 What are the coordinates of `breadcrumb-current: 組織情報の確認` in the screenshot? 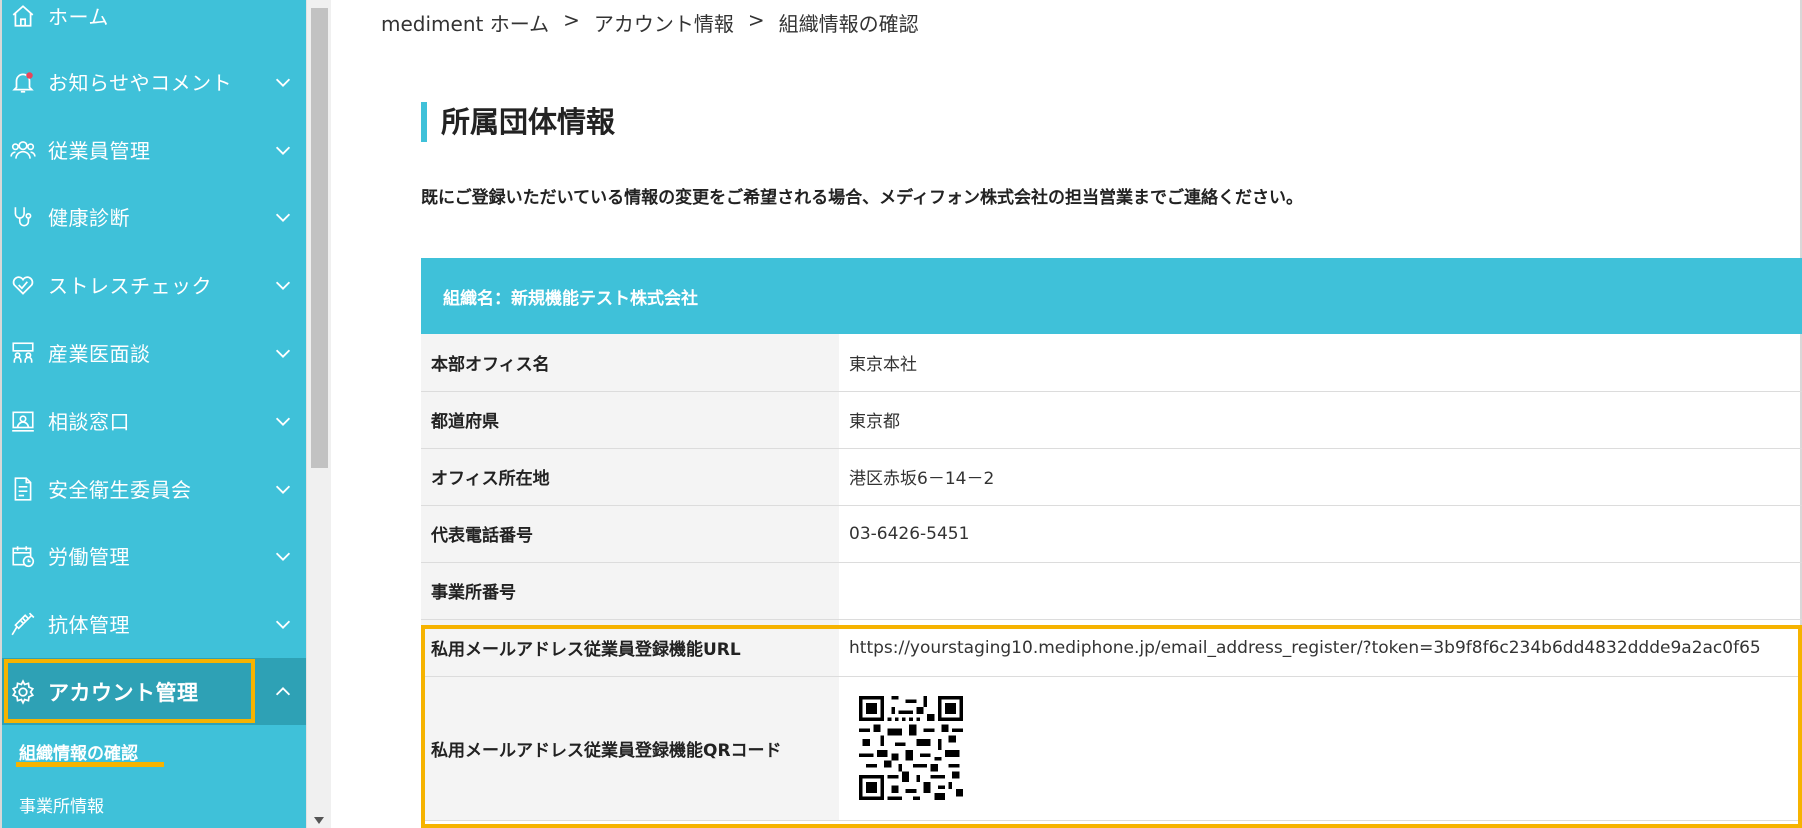 It's located at (848, 24).